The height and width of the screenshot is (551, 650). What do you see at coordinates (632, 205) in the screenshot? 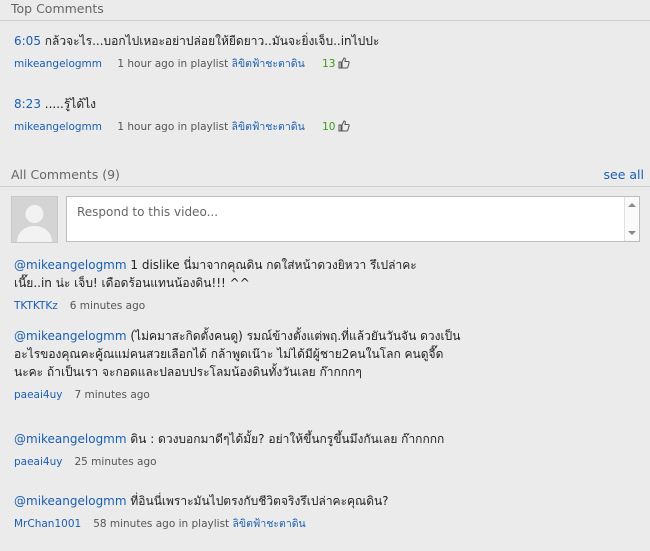
I see `scroll-up-icon` at bounding box center [632, 205].